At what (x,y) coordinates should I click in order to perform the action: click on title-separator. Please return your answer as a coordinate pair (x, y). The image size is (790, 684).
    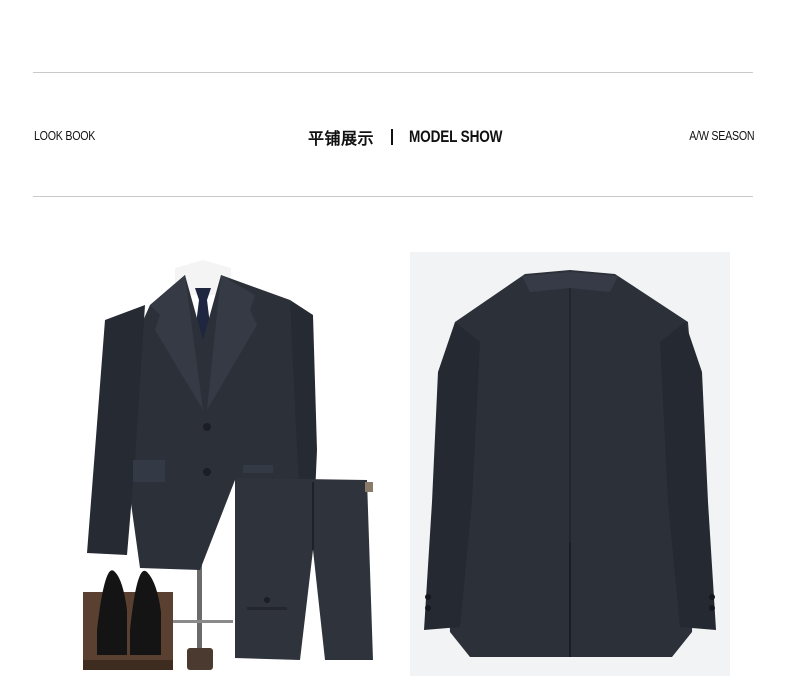
    Looking at the image, I should click on (392, 137).